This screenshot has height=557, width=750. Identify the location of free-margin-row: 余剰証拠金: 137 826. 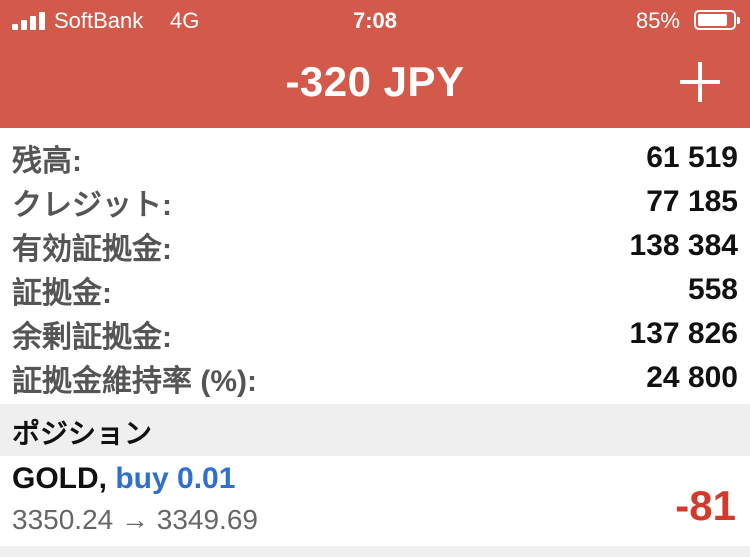
(375, 334).